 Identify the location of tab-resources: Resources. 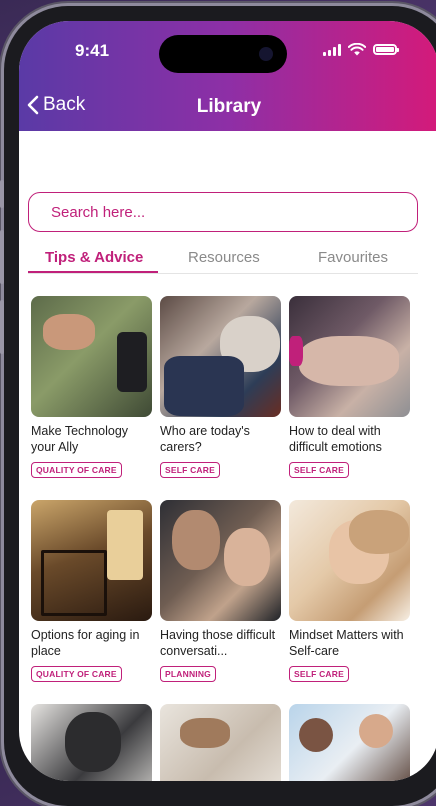
(224, 257).